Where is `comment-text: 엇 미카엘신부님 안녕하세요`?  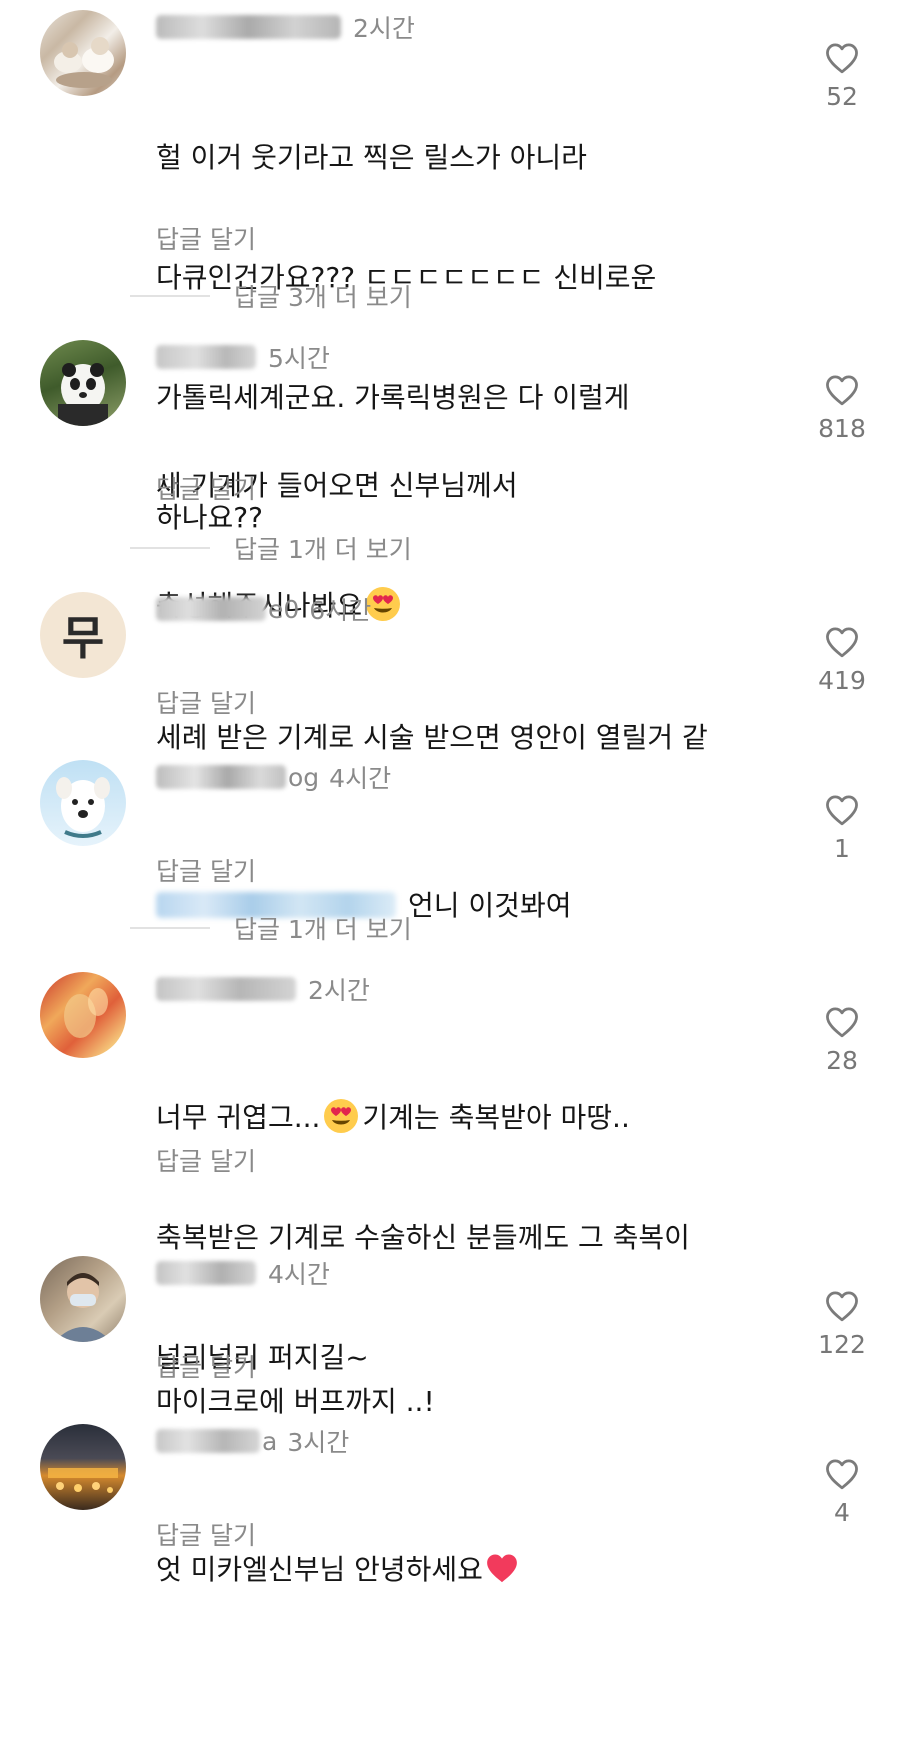
comment-text: 엇 미카엘신부님 안녕하세요 is located at coordinates (461, 1570).